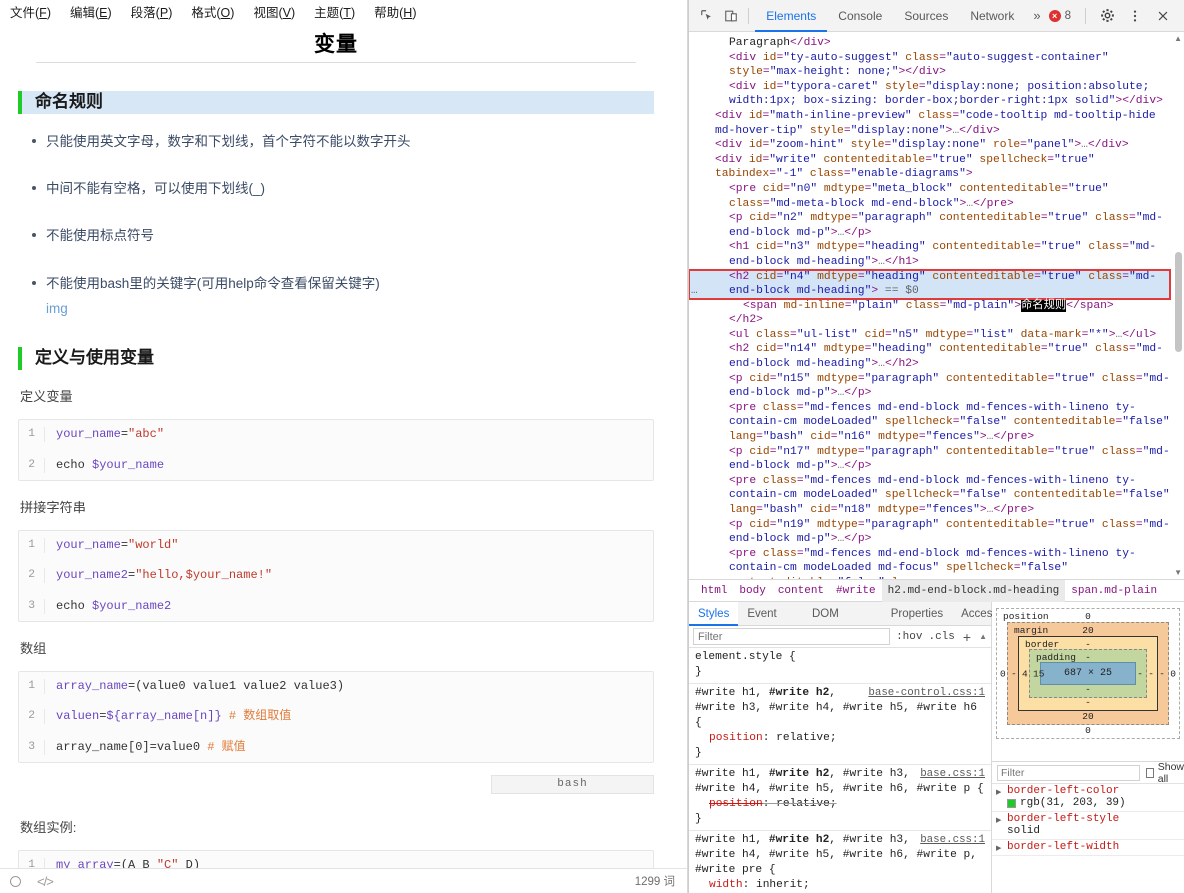 Image resolution: width=1184 pixels, height=893 pixels. I want to click on css-declaration: width: inherit;, so click(840, 885).